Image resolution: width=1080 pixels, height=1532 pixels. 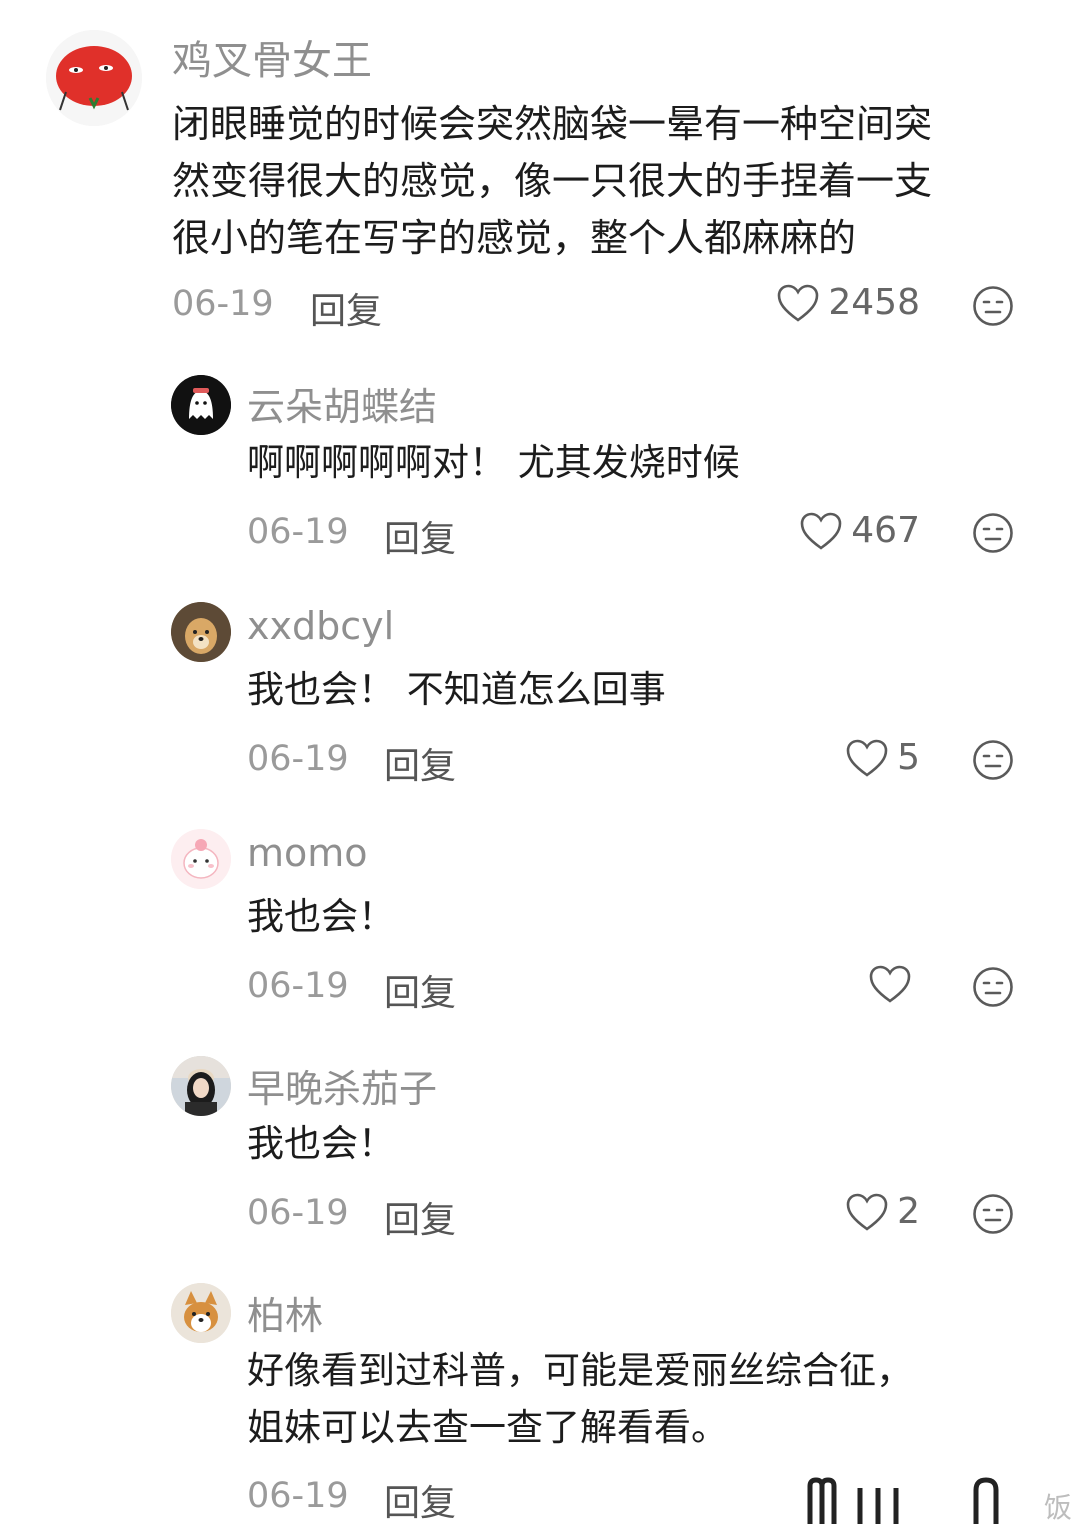 I want to click on reply-username: 云朵胡蝶结, so click(x=342, y=403).